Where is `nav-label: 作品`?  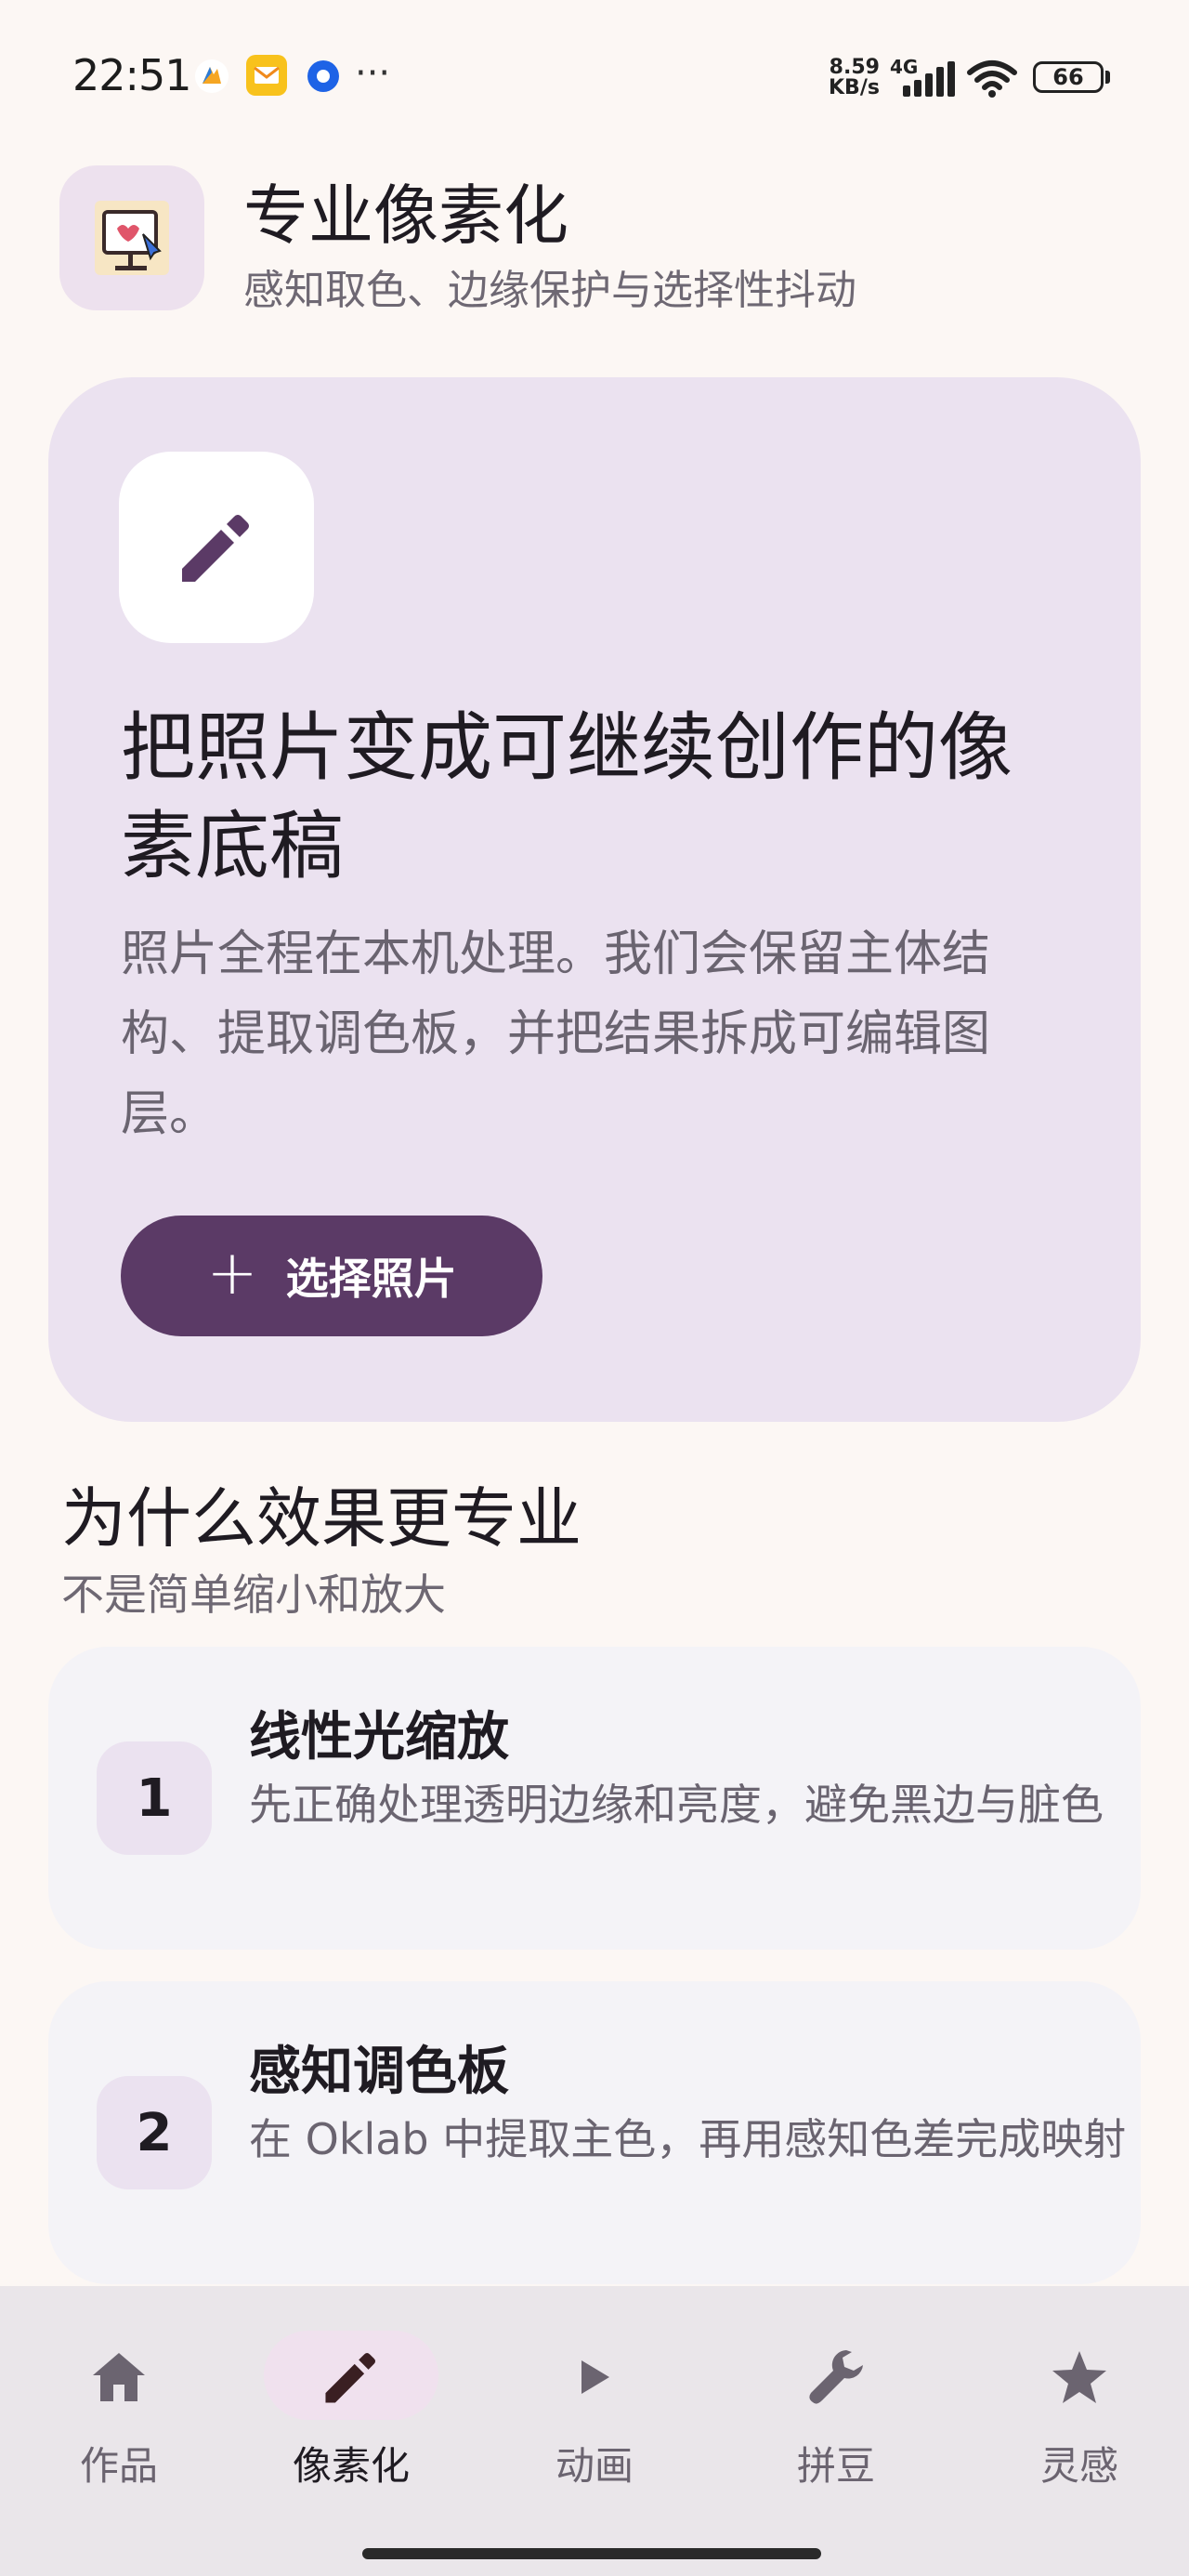 nav-label: 作品 is located at coordinates (119, 2466).